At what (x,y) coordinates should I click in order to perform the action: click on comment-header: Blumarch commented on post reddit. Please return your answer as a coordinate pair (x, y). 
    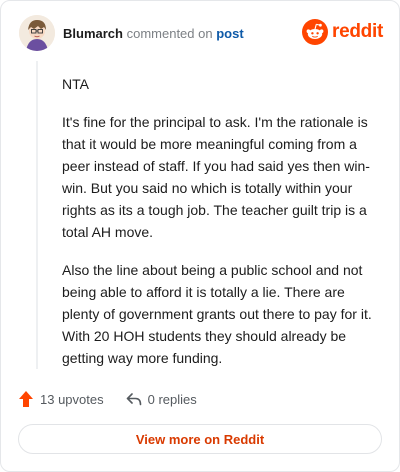
    Looking at the image, I should click on (201, 34).